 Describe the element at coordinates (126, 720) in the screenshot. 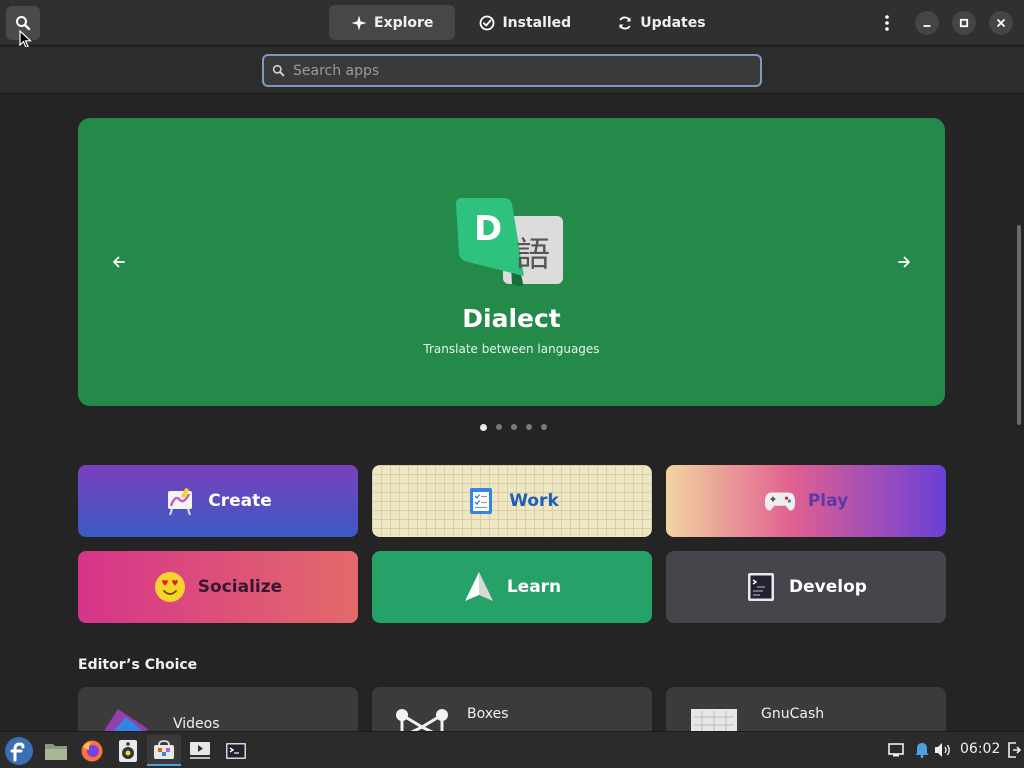

I see `videos-app-icon` at that location.